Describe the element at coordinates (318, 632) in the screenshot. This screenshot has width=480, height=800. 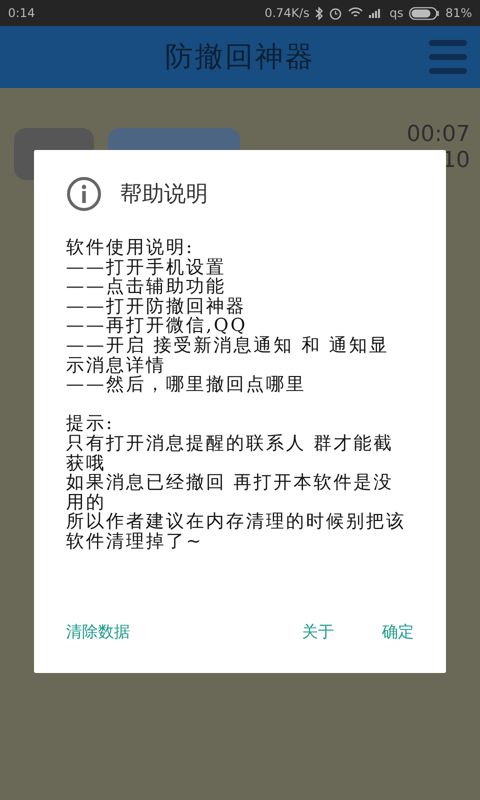
I see `dialog-button: 关于` at that location.